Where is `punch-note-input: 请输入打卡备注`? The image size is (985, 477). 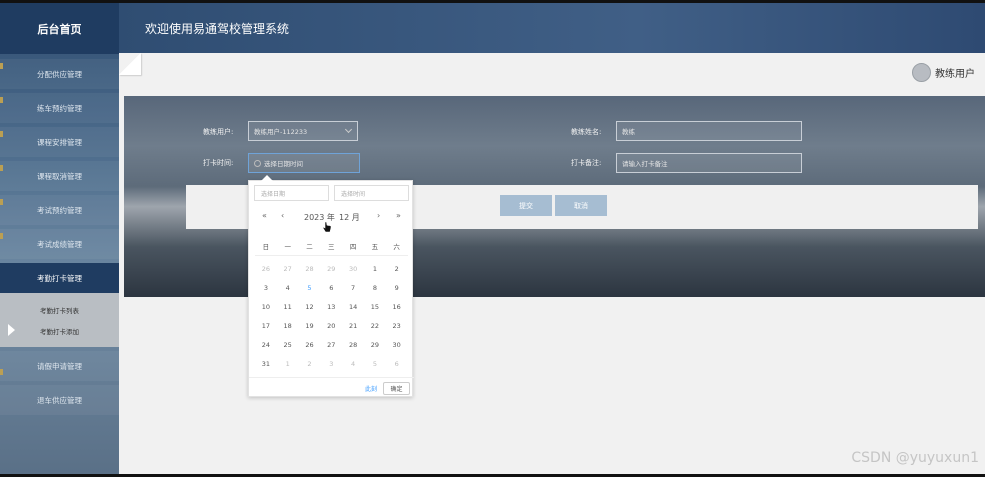
punch-note-input: 请输入打卡备注 is located at coordinates (709, 163).